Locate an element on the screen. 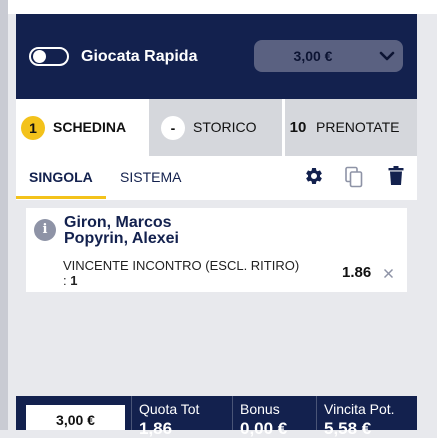  total-odds-cell: Quota Tot 1,86 is located at coordinates (181, 417).